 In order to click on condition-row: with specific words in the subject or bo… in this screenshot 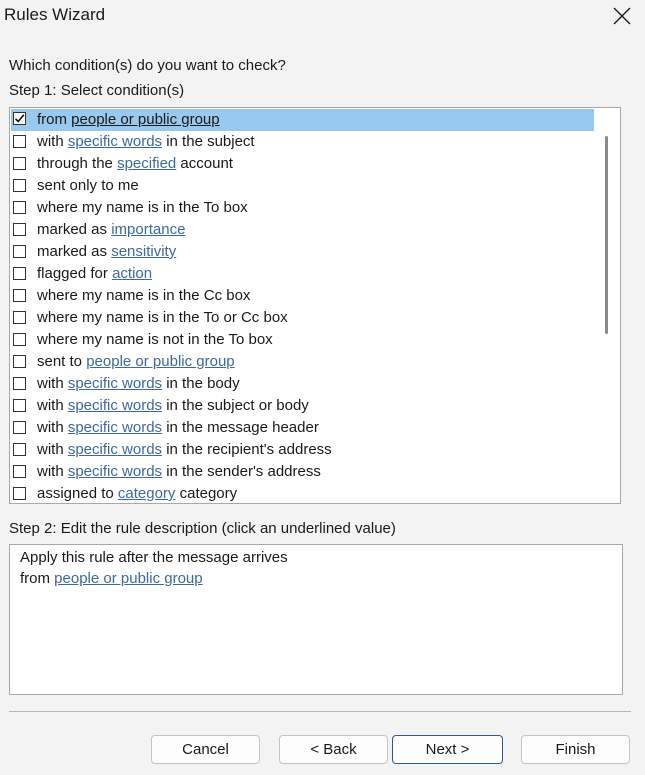, I will do `click(302, 406)`.